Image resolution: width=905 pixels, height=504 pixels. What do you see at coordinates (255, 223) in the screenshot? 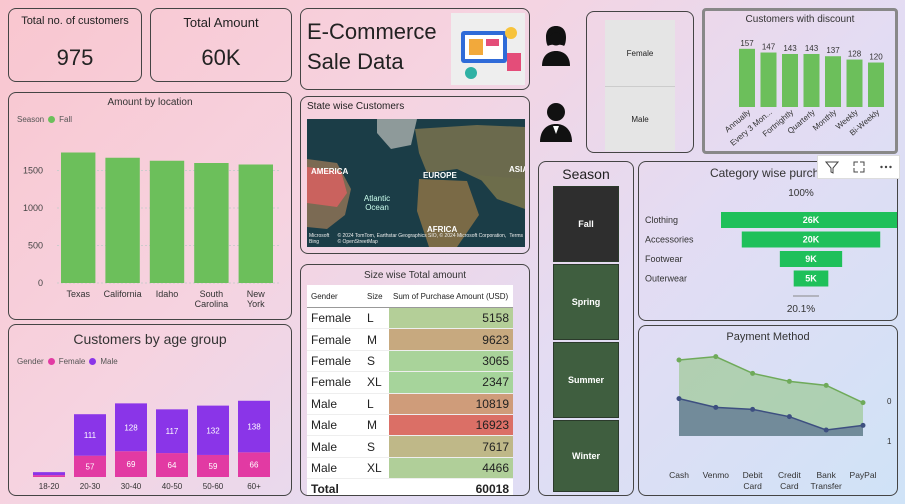
I see `bar-new-york` at bounding box center [255, 223].